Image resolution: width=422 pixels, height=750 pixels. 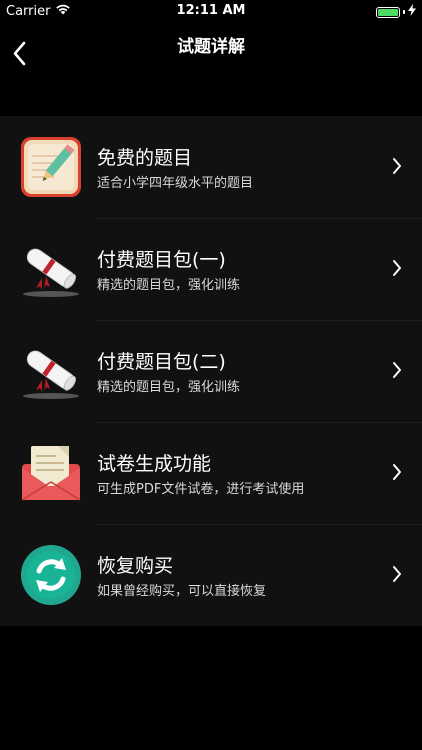 I want to click on navigation-bar: 试题详解, so click(x=211, y=44).